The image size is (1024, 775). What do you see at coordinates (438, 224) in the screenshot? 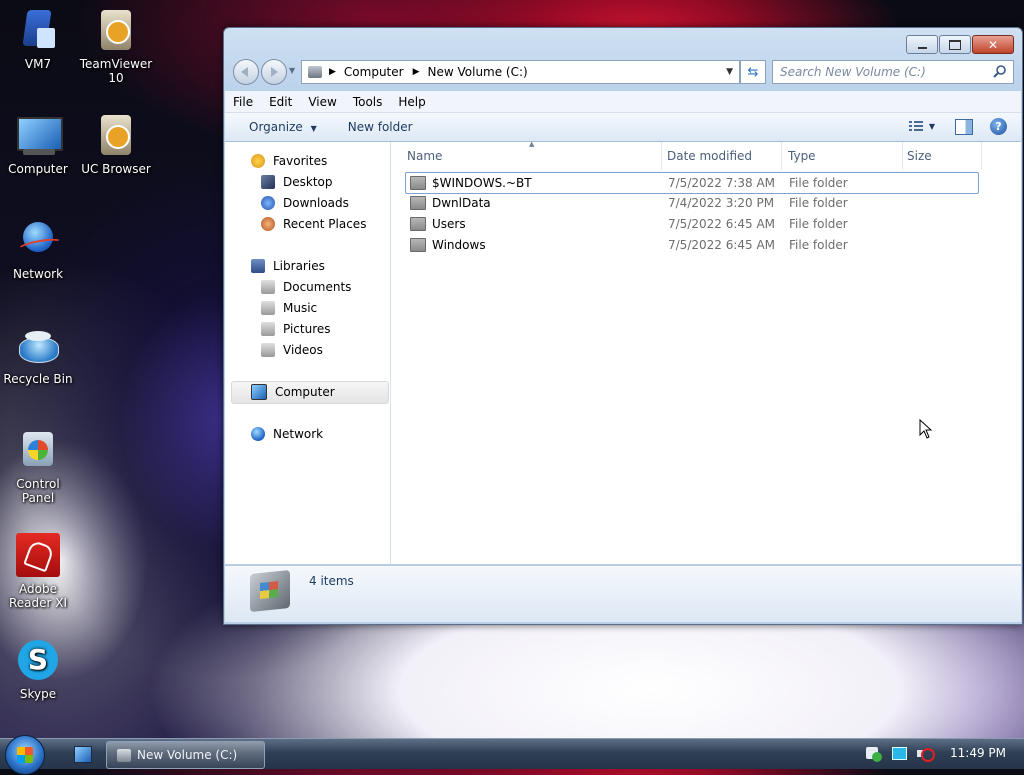
I see `row-name: Users` at bounding box center [438, 224].